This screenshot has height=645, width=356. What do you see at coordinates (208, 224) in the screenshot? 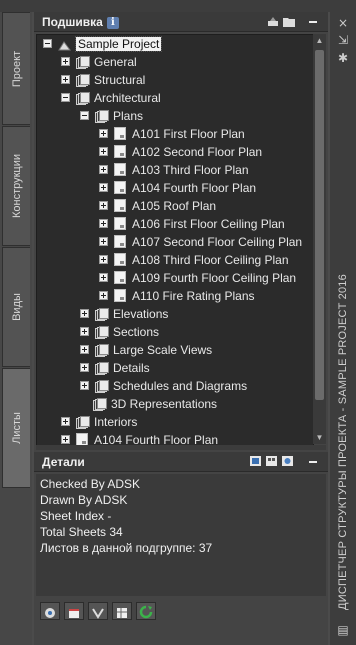
I see `tree-item-label: A106 First Floor Ceiling Plan` at bounding box center [208, 224].